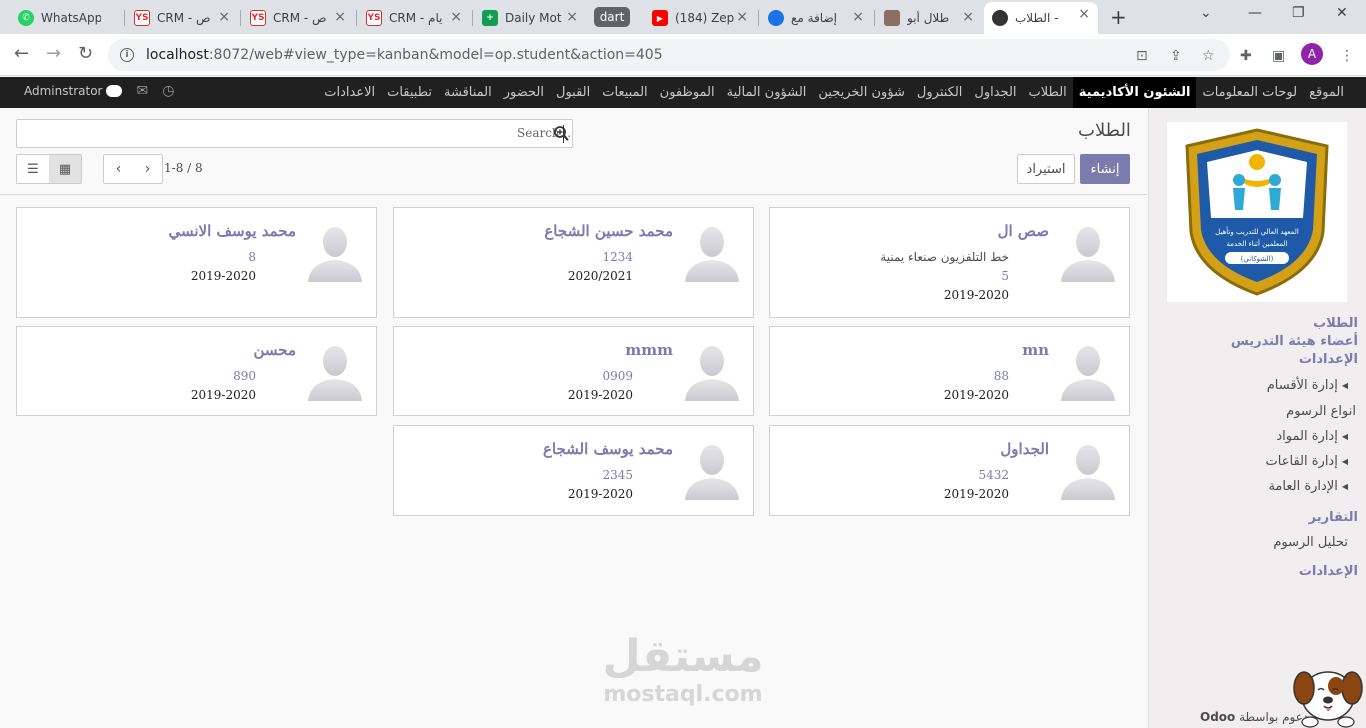 This screenshot has width=1366, height=728. What do you see at coordinates (1321, 411) in the screenshot?
I see `sidebar-item-fee-types: انواع الرسوم` at bounding box center [1321, 411].